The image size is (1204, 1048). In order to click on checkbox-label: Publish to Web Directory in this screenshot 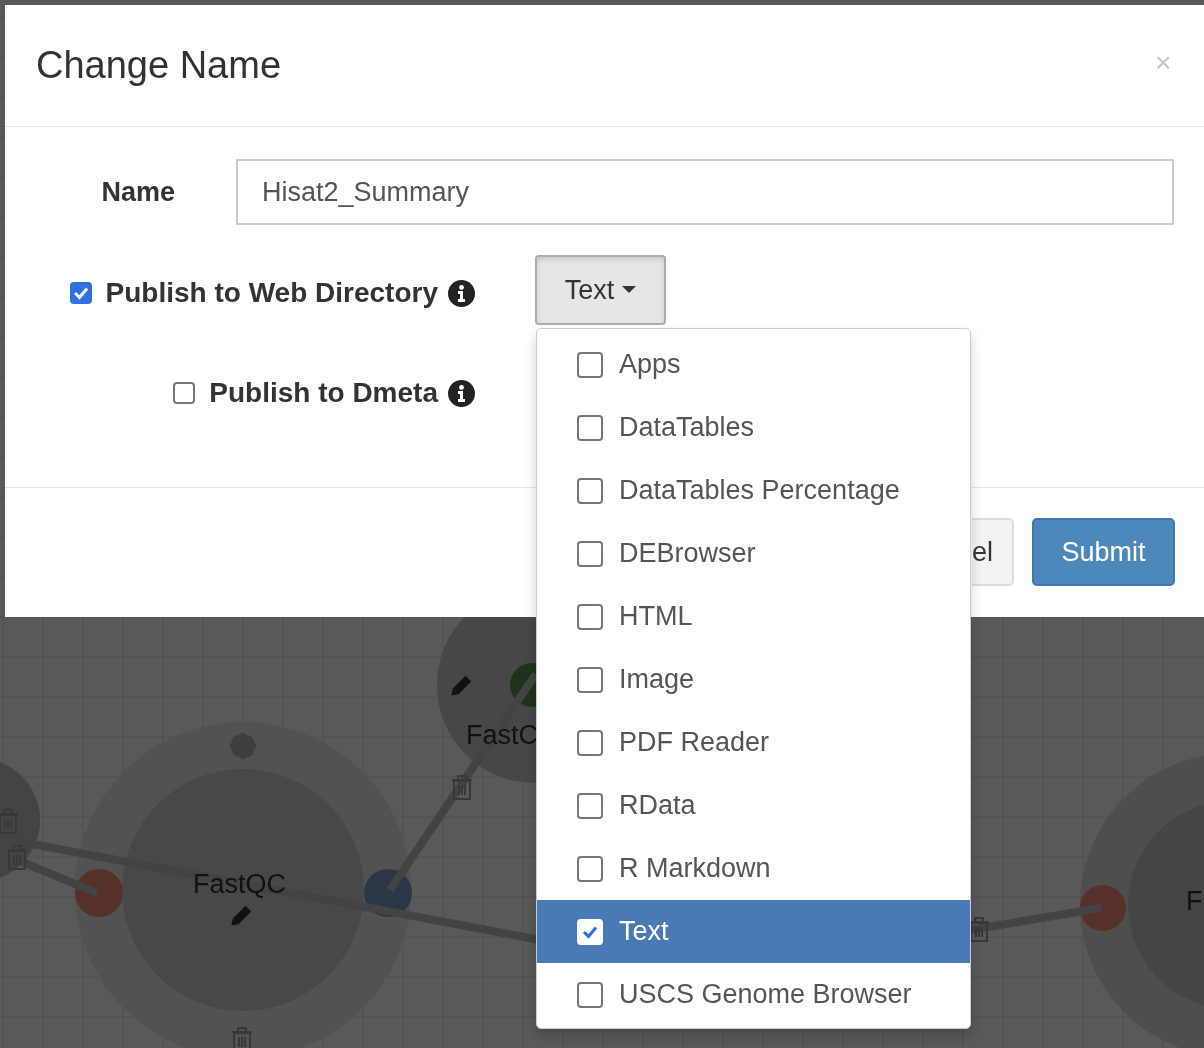, I will do `click(271, 293)`.